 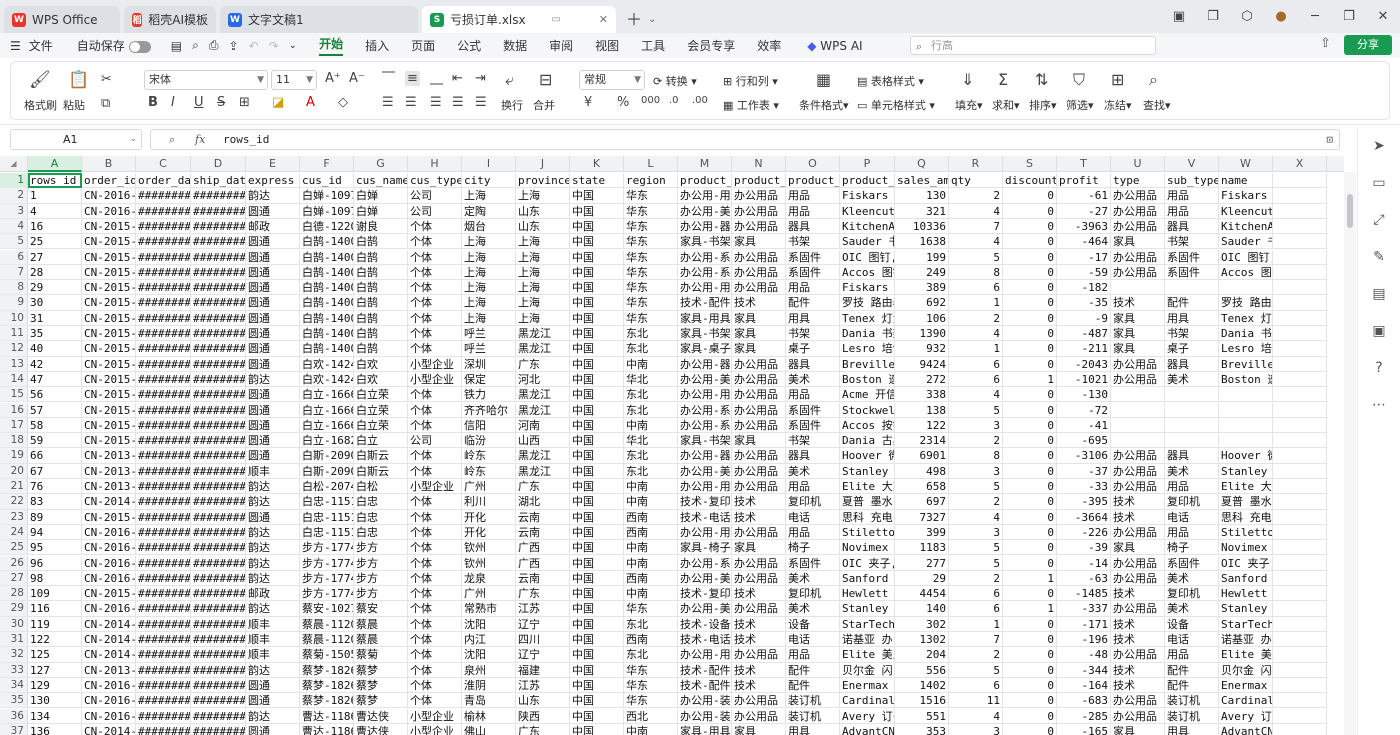 What do you see at coordinates (55, 701) in the screenshot?
I see `grid-cell: 130` at bounding box center [55, 701].